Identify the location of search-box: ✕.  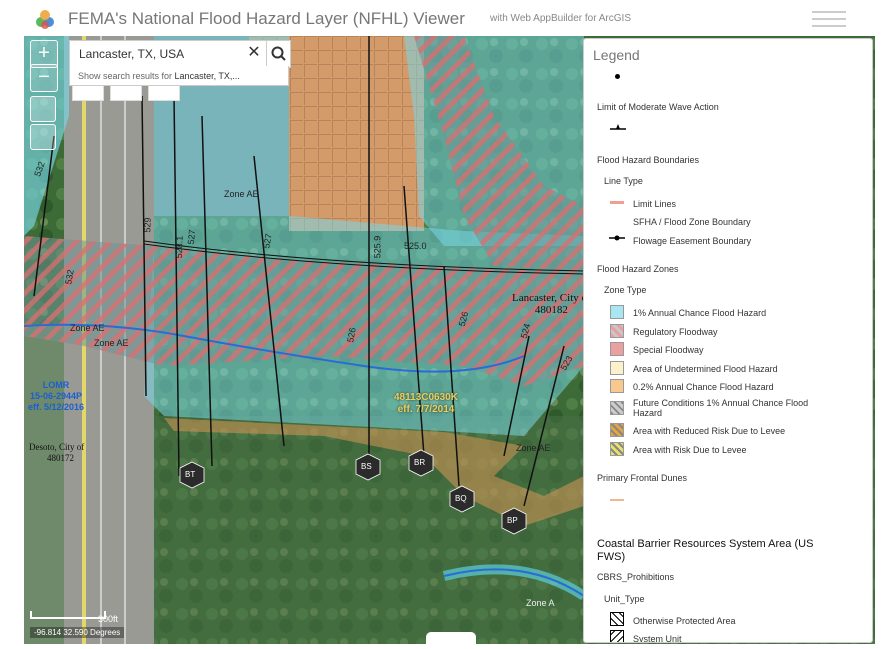
(180, 54).